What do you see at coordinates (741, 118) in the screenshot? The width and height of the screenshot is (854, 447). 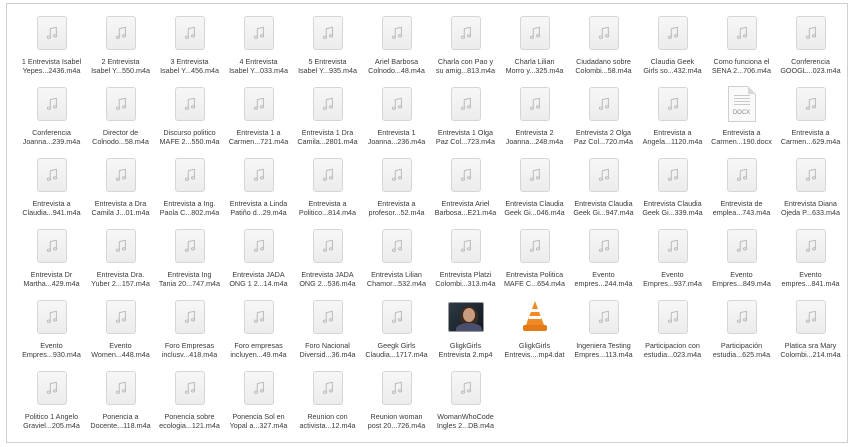 I see `file-item: DOCX Entrevista a Carmen...190.docx` at bounding box center [741, 118].